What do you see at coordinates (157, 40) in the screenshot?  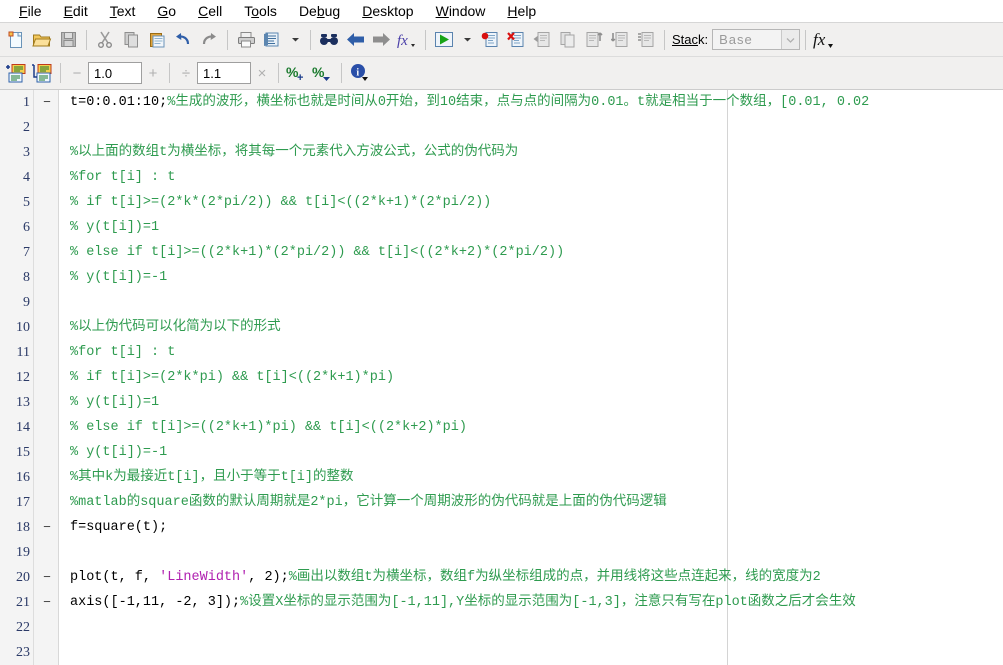 I see `paste-icon` at bounding box center [157, 40].